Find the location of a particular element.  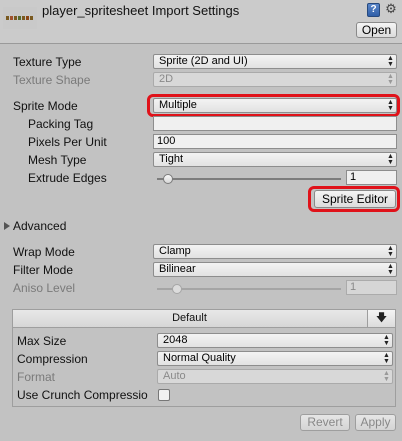

texture-shape-label: Texture Shape is located at coordinates (52, 80).